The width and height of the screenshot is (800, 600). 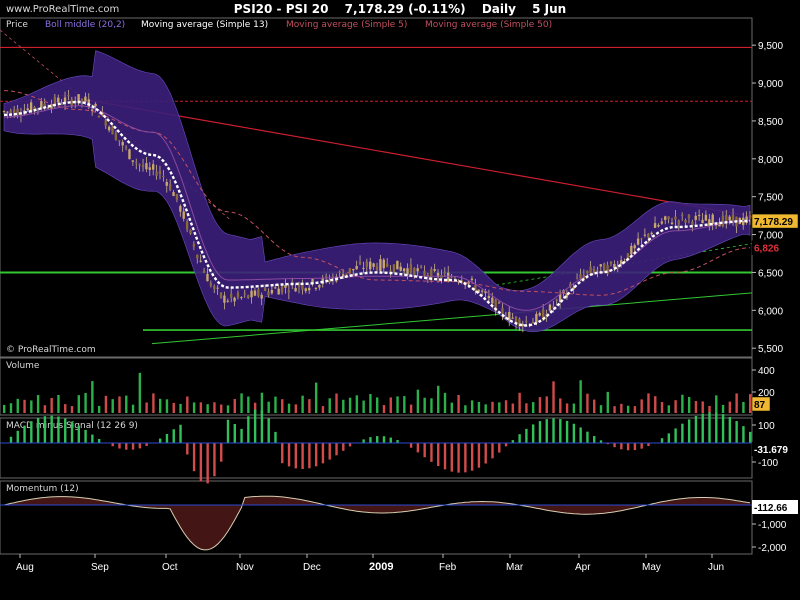 What do you see at coordinates (770, 273) in the screenshot?
I see `price-tick-label: 6,500` at bounding box center [770, 273].